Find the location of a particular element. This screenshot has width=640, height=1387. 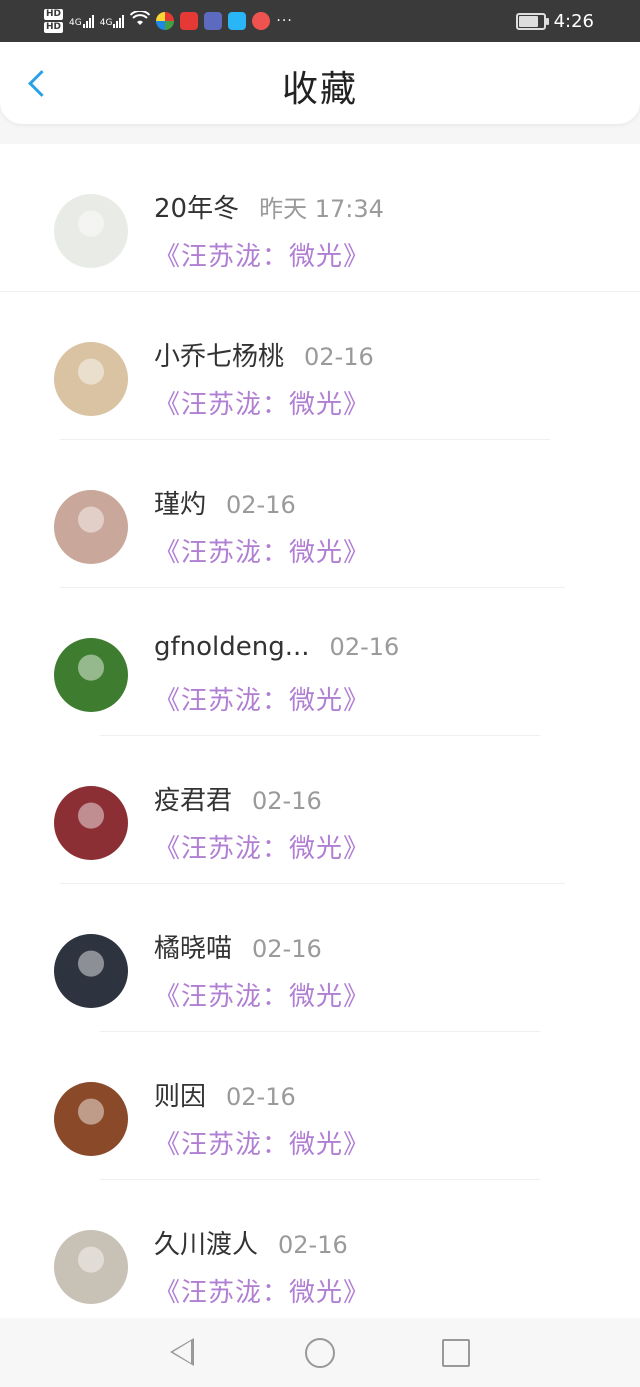

wifi-icon is located at coordinates (140, 20).